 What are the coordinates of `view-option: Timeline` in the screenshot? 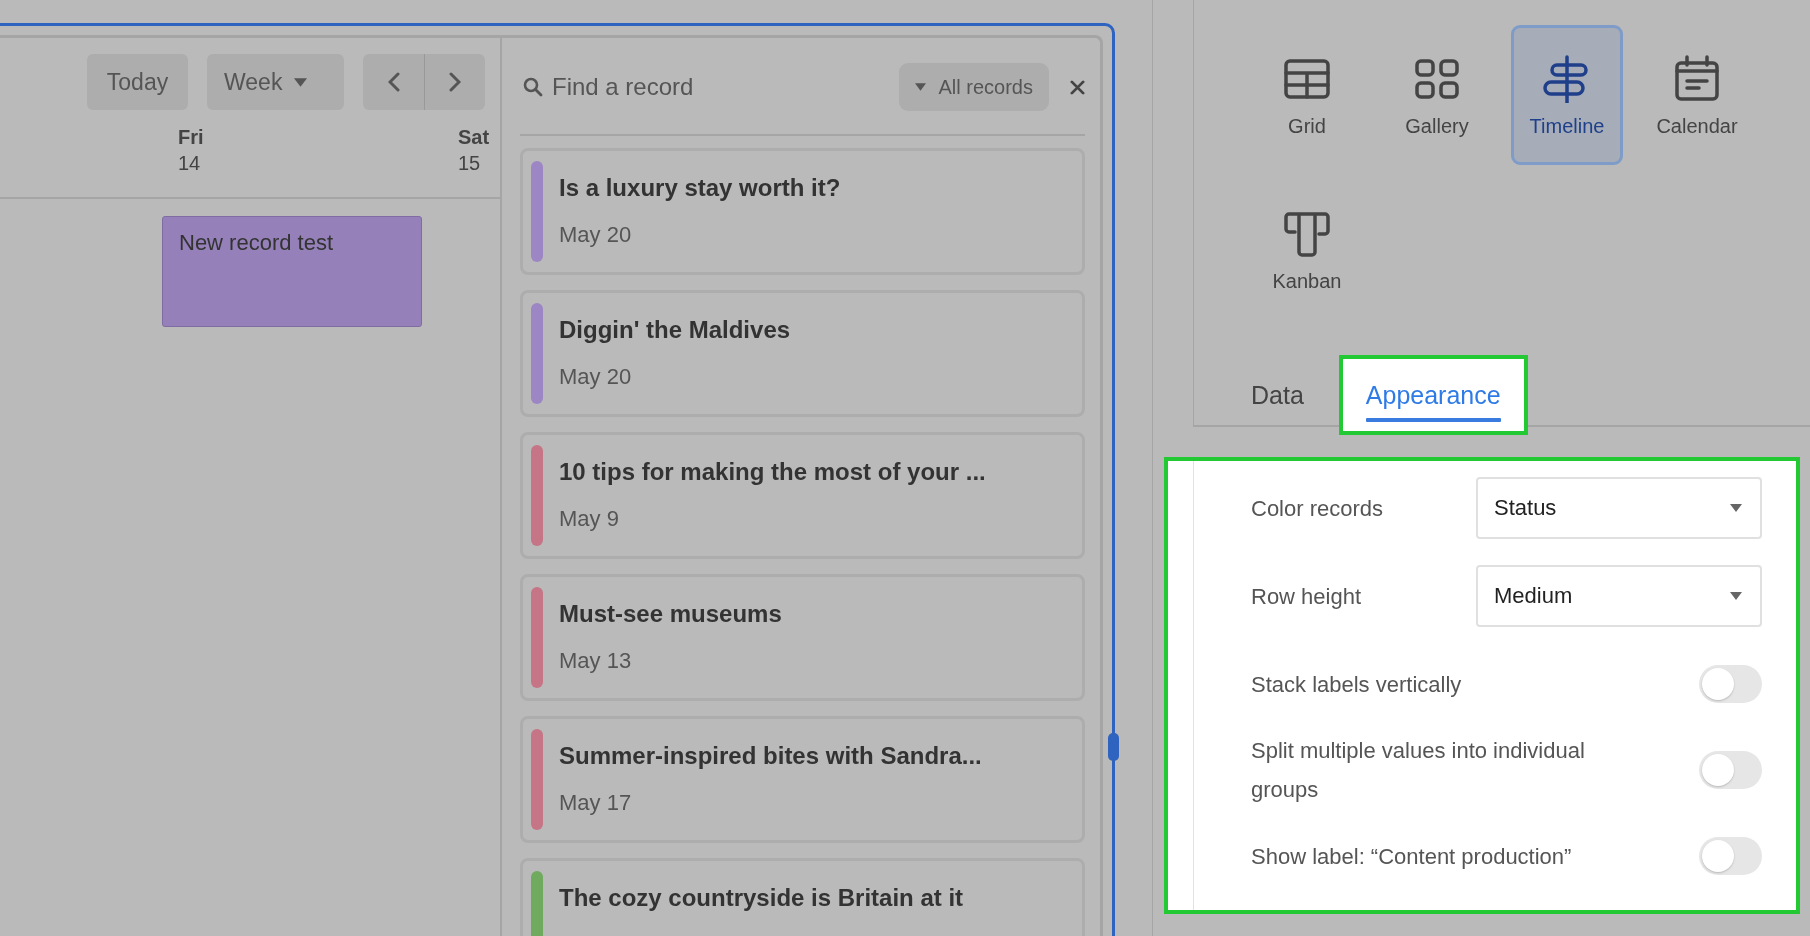 It's located at (1567, 95).